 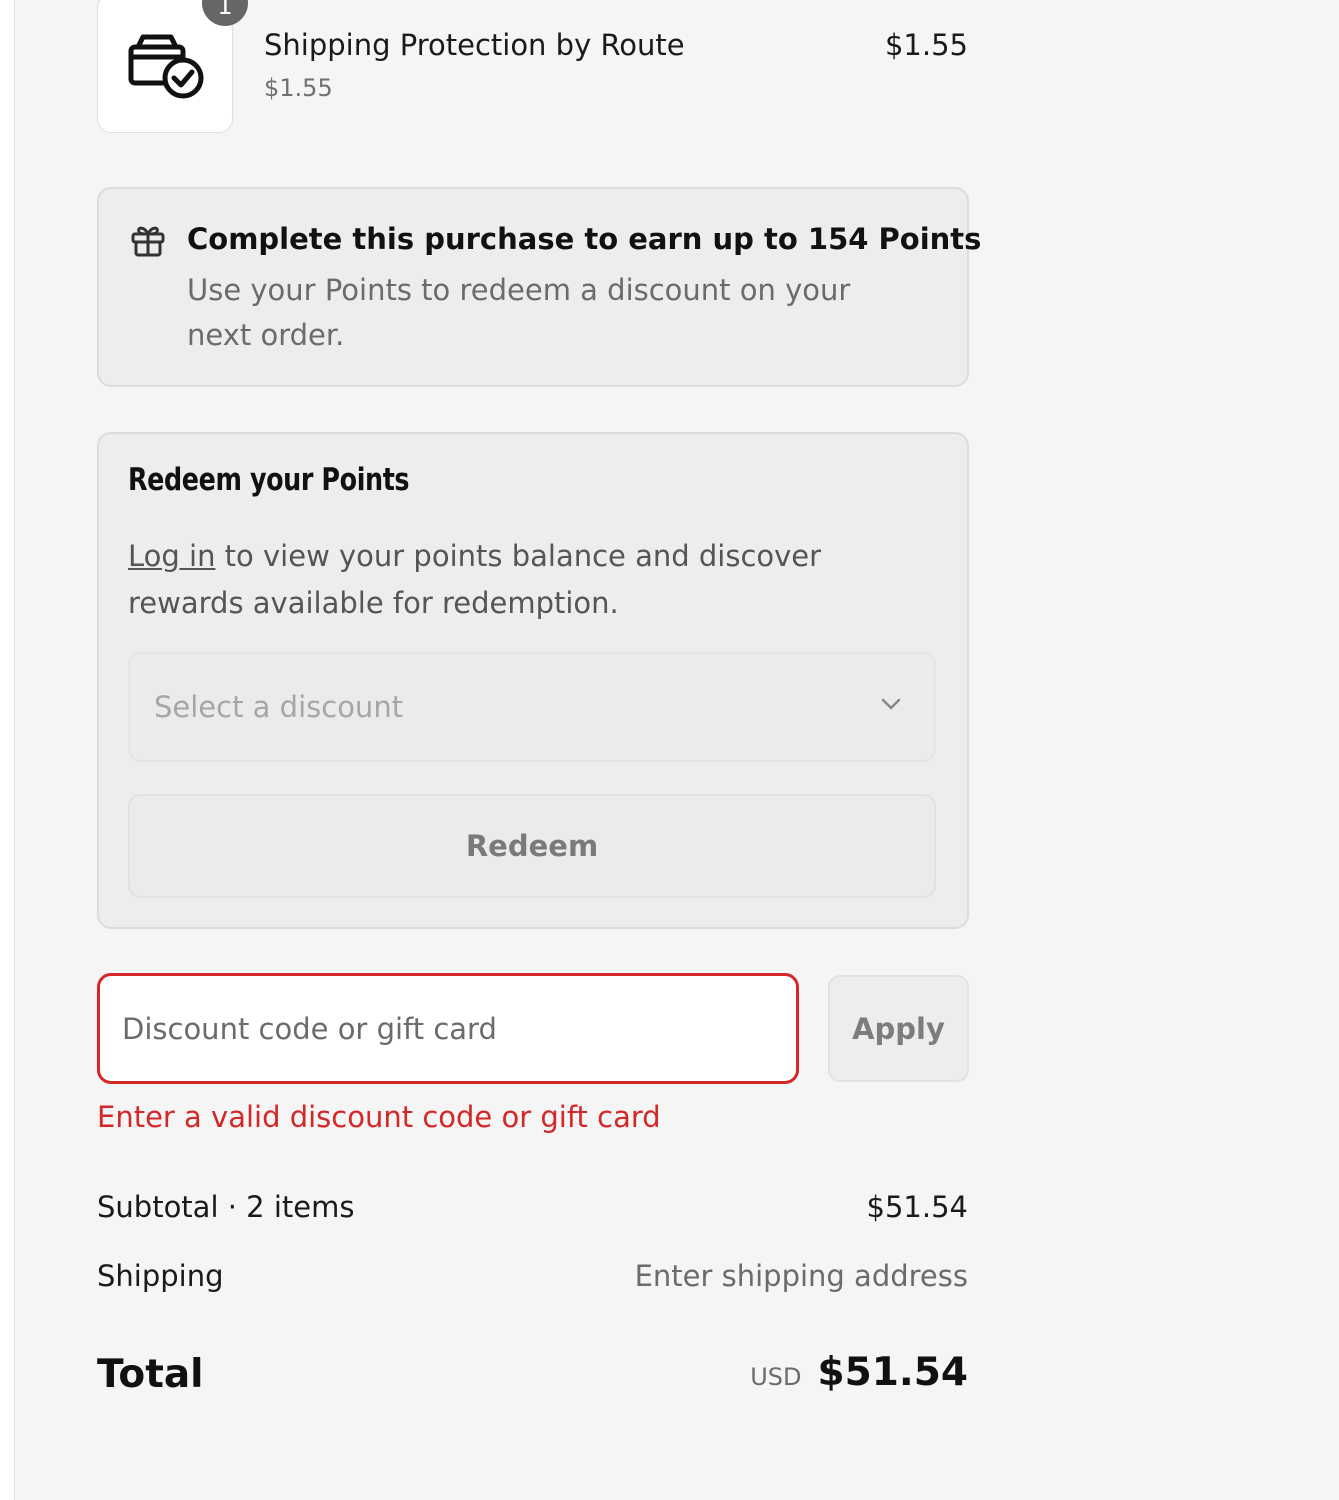 I want to click on package-check-icon, so click(x=166, y=66).